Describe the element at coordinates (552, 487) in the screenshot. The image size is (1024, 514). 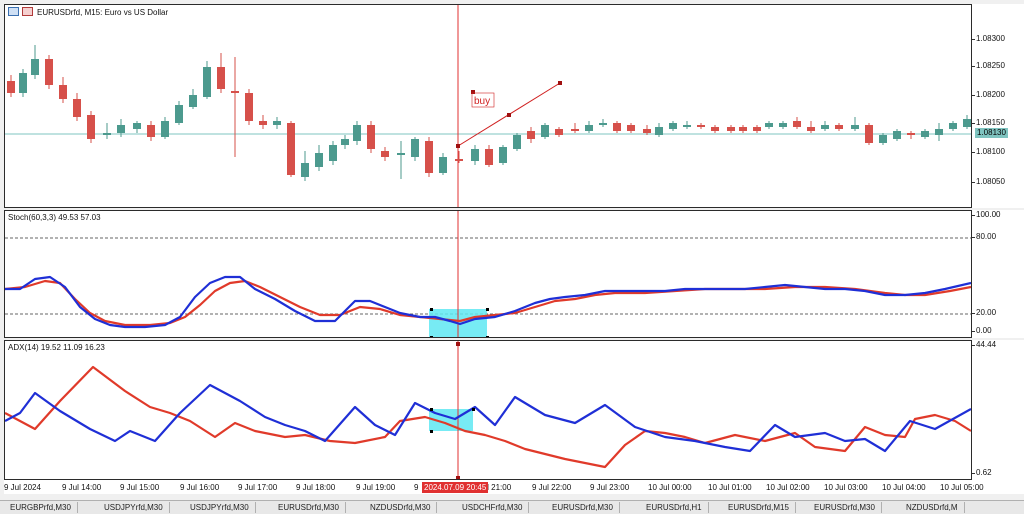
I see `time-label: 9 Jul 22:00` at that location.